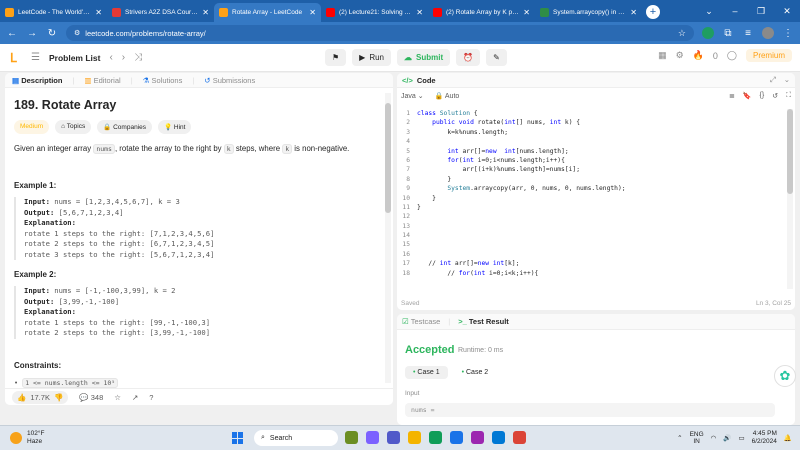 This screenshot has height=450, width=800. I want to click on forward-arrow-icon: →, so click(32, 33).